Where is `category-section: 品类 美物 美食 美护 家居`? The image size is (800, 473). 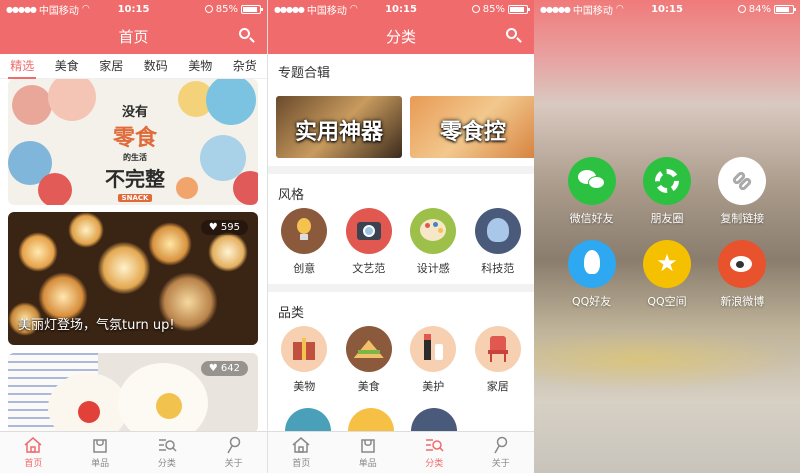 category-section: 品类 美物 美食 美护 家居 is located at coordinates (401, 373).